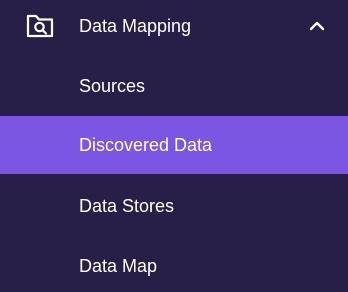 The image size is (348, 292). What do you see at coordinates (317, 26) in the screenshot?
I see `chevron-up-icon` at bounding box center [317, 26].